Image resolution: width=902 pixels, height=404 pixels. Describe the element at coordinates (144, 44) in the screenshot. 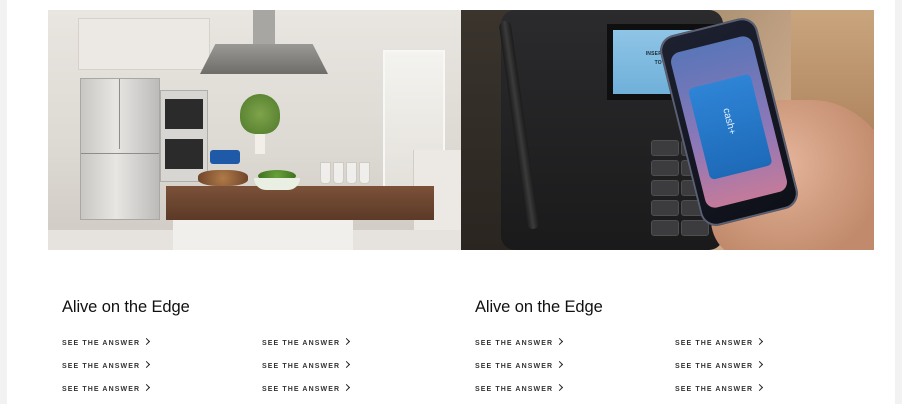

I see `upper-cabinets` at that location.